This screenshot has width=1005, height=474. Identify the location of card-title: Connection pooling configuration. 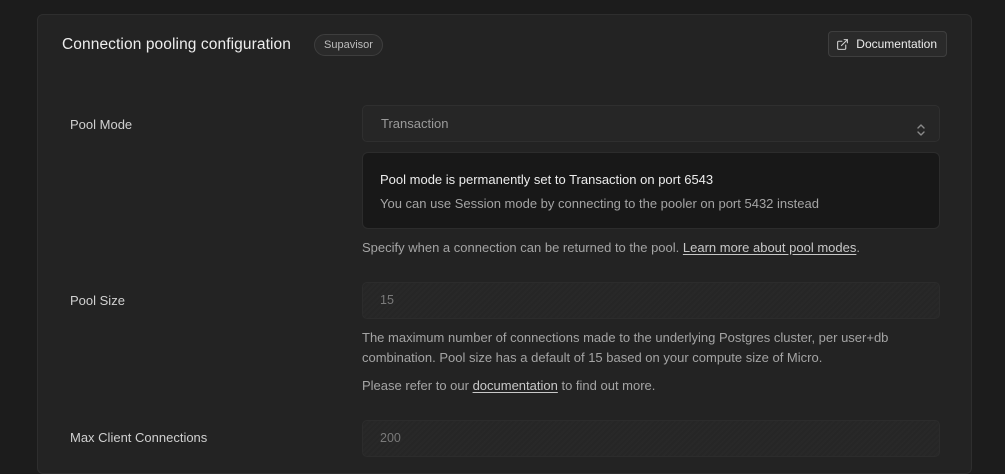
(176, 44).